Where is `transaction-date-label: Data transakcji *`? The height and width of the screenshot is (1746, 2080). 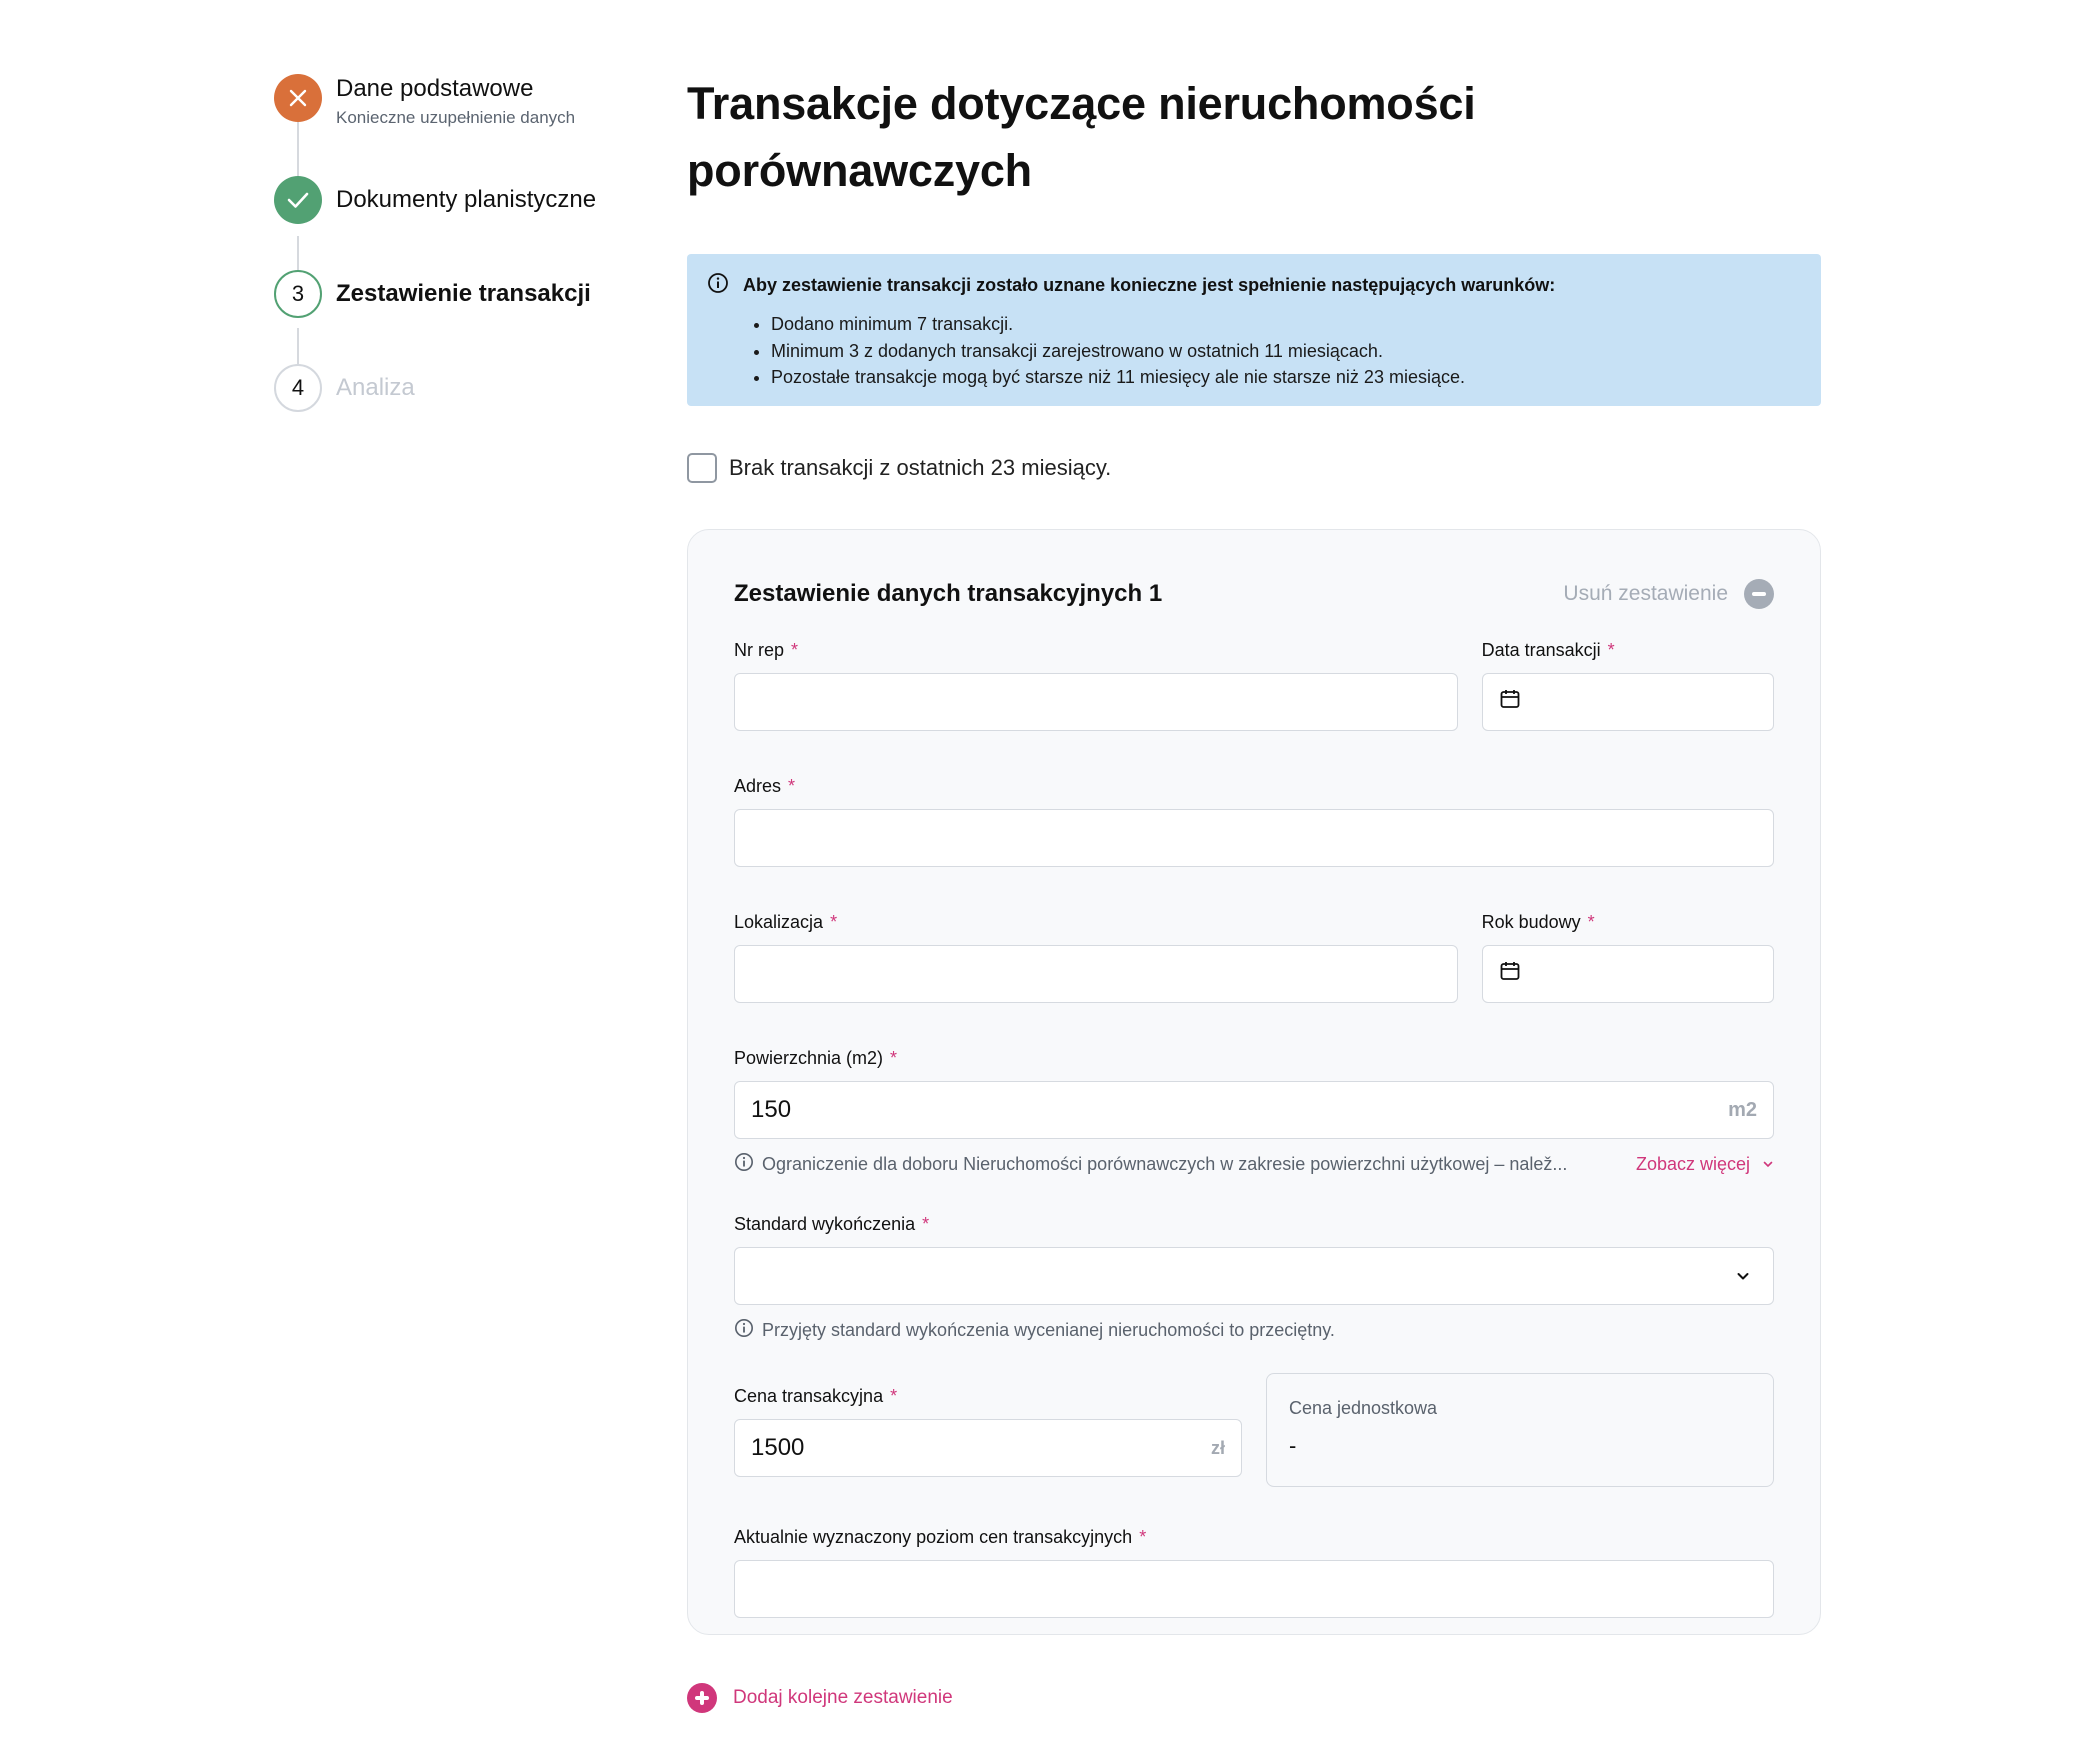 transaction-date-label: Data transakcji * is located at coordinates (1548, 650).